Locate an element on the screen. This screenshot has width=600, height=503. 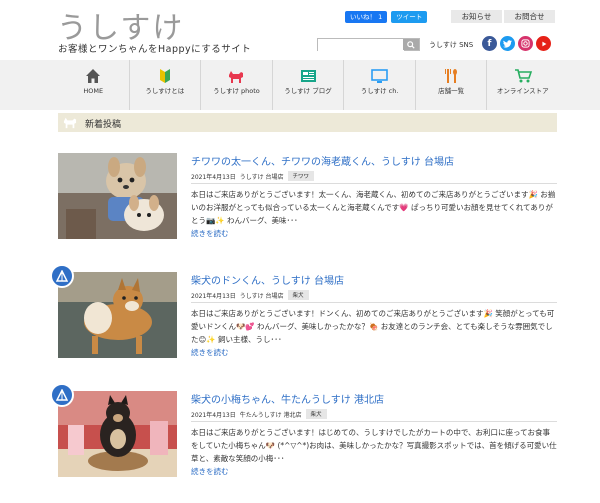
search-button is located at coordinates (411, 44).